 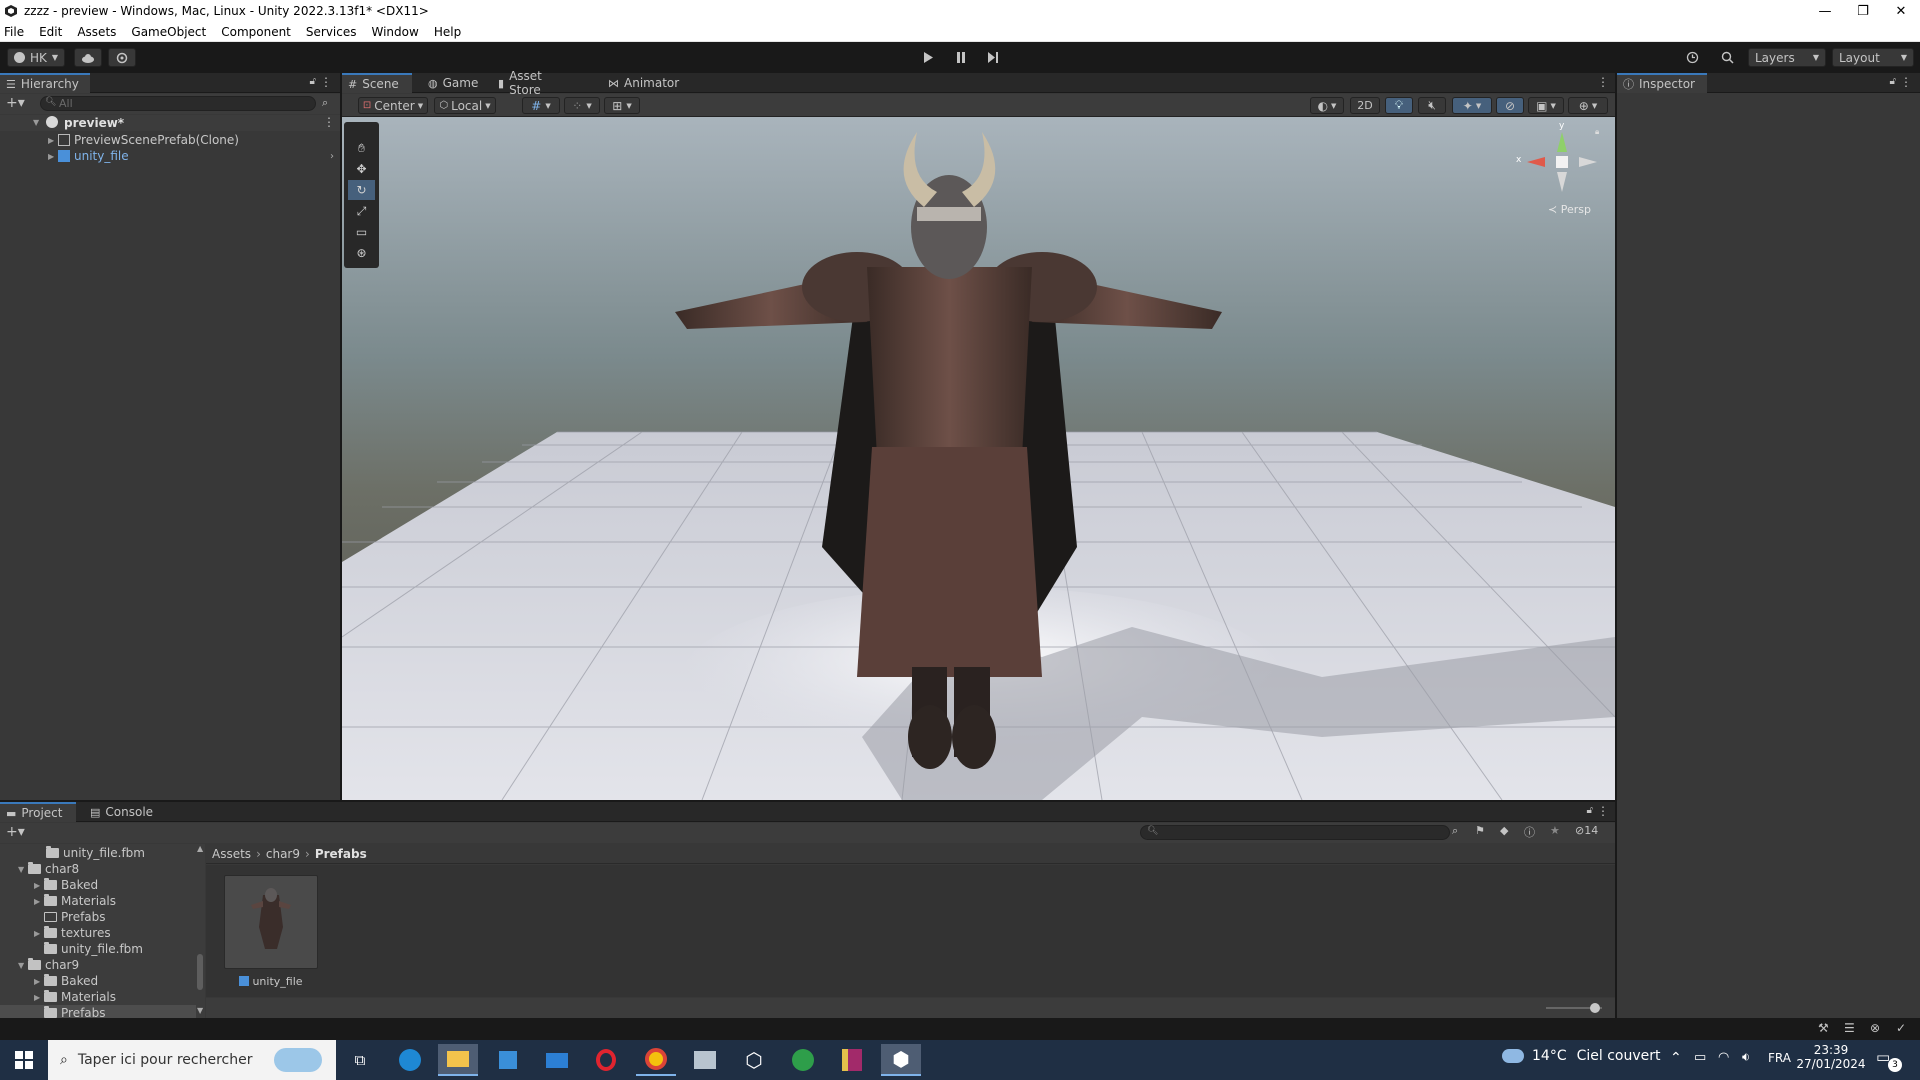 What do you see at coordinates (143, 140) in the screenshot?
I see `hierarchy-item: ▶ PreviewScenePrefab(Clone)` at bounding box center [143, 140].